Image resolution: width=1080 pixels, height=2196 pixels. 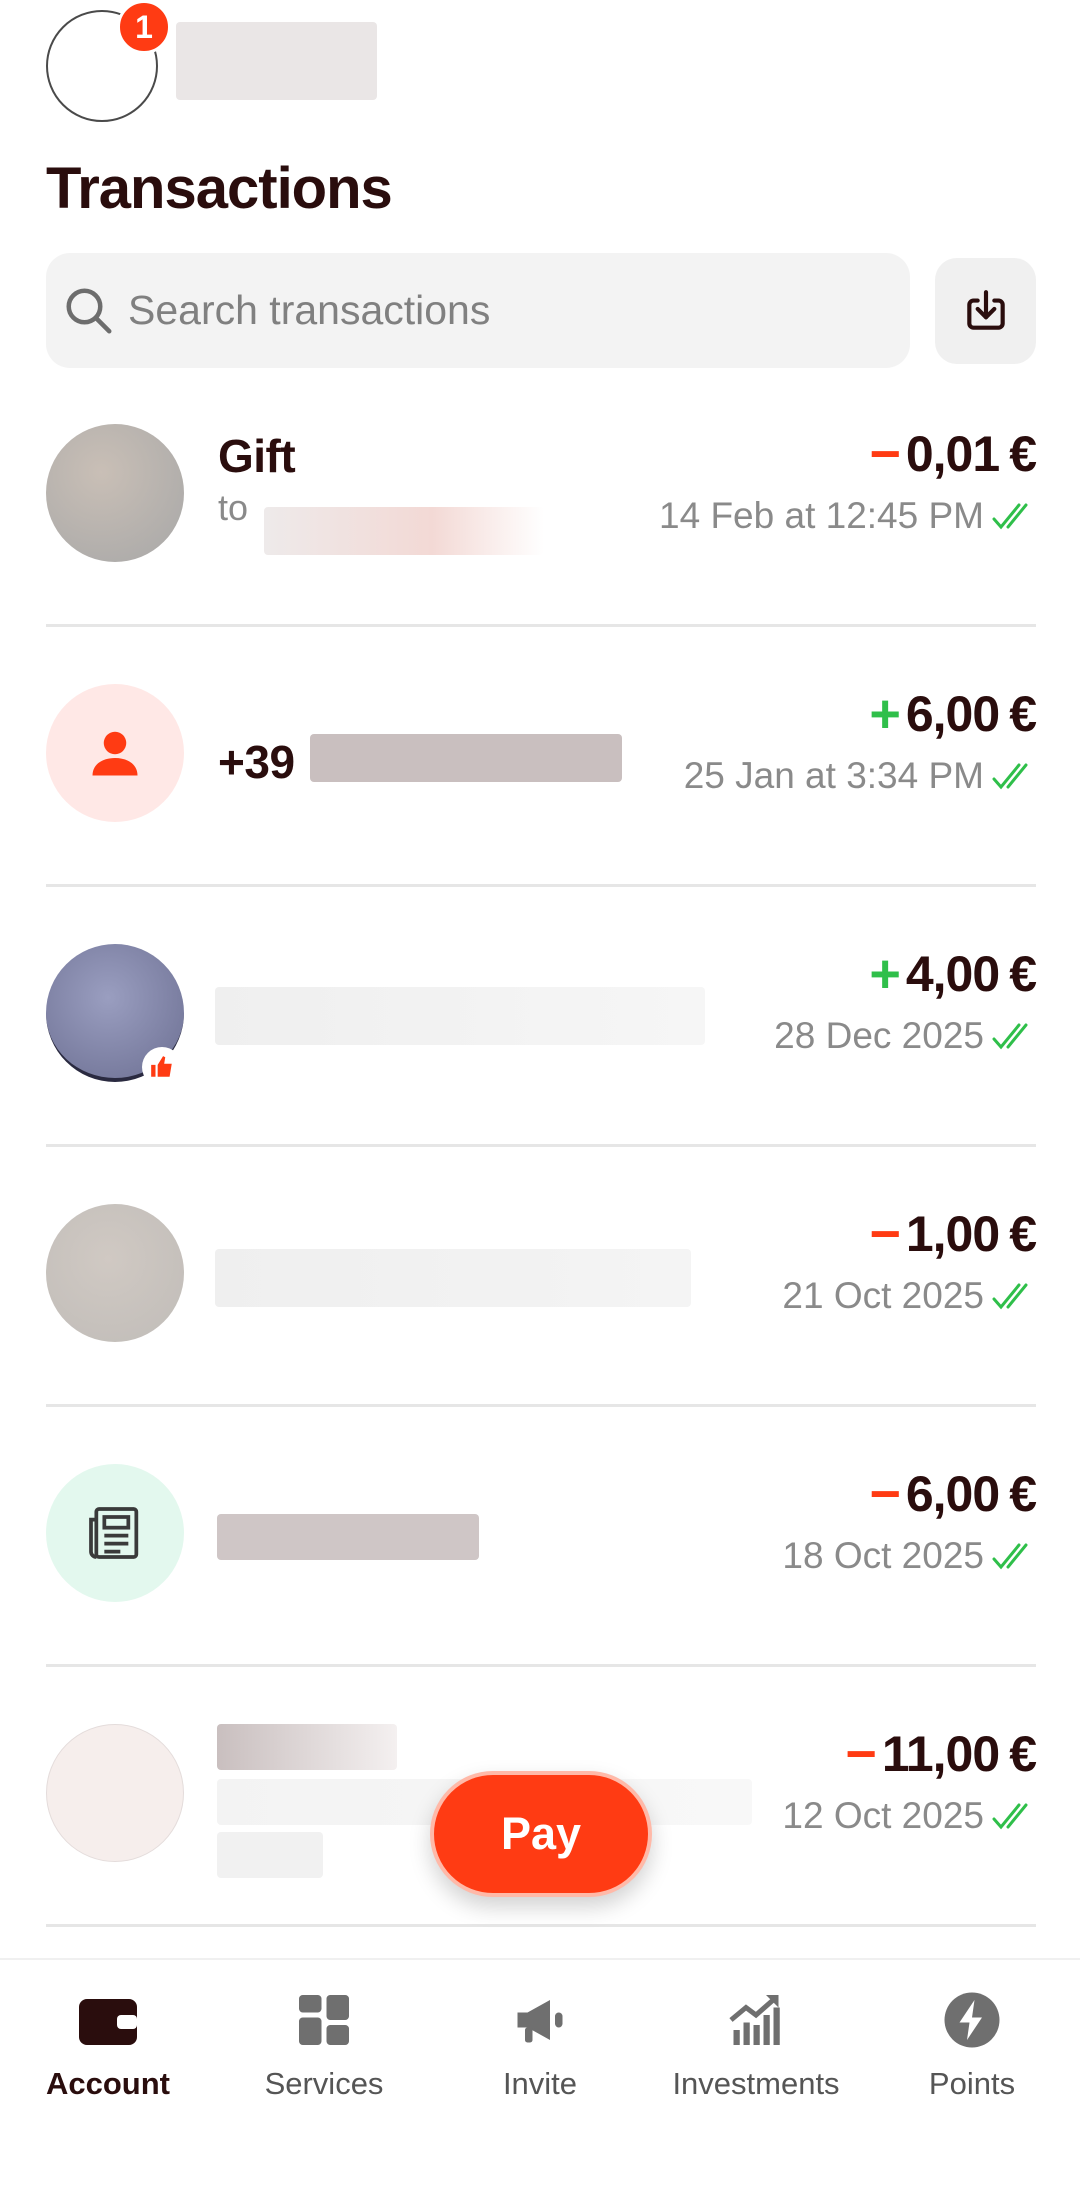 I want to click on download-icon, so click(x=985, y=310).